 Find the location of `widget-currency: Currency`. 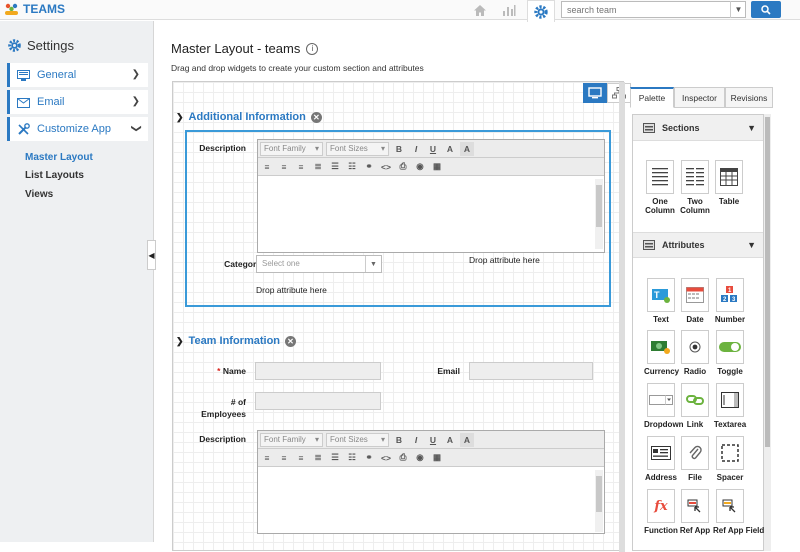

widget-currency: Currency is located at coordinates (661, 353).